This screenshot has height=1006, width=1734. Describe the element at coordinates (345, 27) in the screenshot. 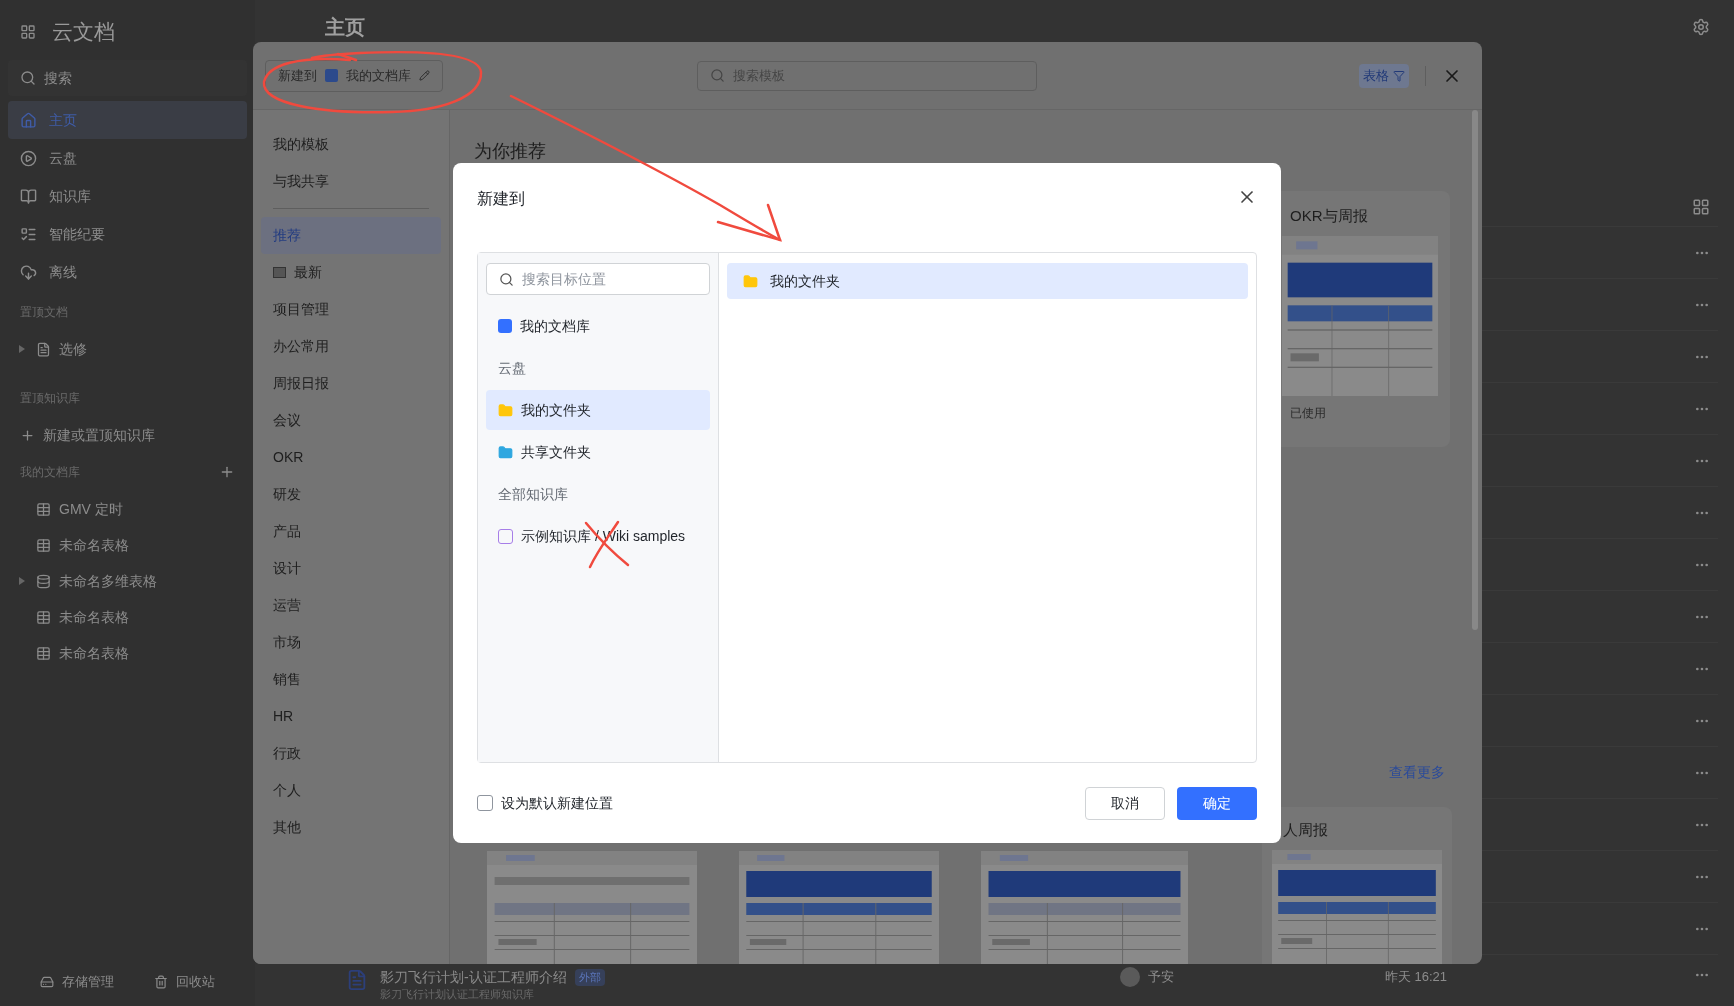

I see `page-title: 主页` at that location.